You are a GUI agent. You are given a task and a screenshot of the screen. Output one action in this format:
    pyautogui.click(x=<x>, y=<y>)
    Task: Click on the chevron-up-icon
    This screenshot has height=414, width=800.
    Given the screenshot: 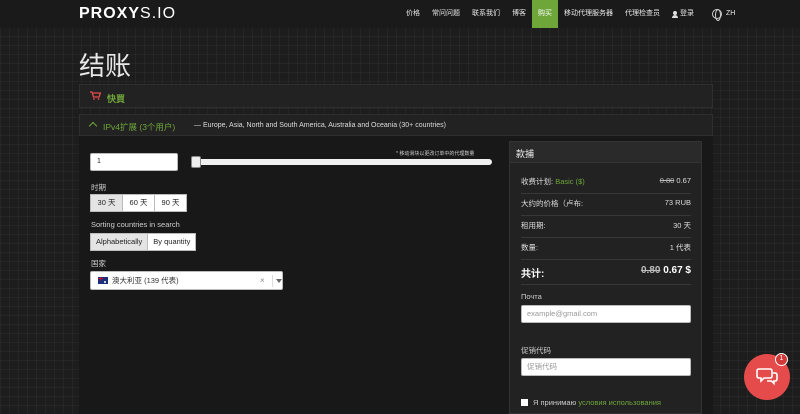 What is the action you would take?
    pyautogui.click(x=93, y=126)
    